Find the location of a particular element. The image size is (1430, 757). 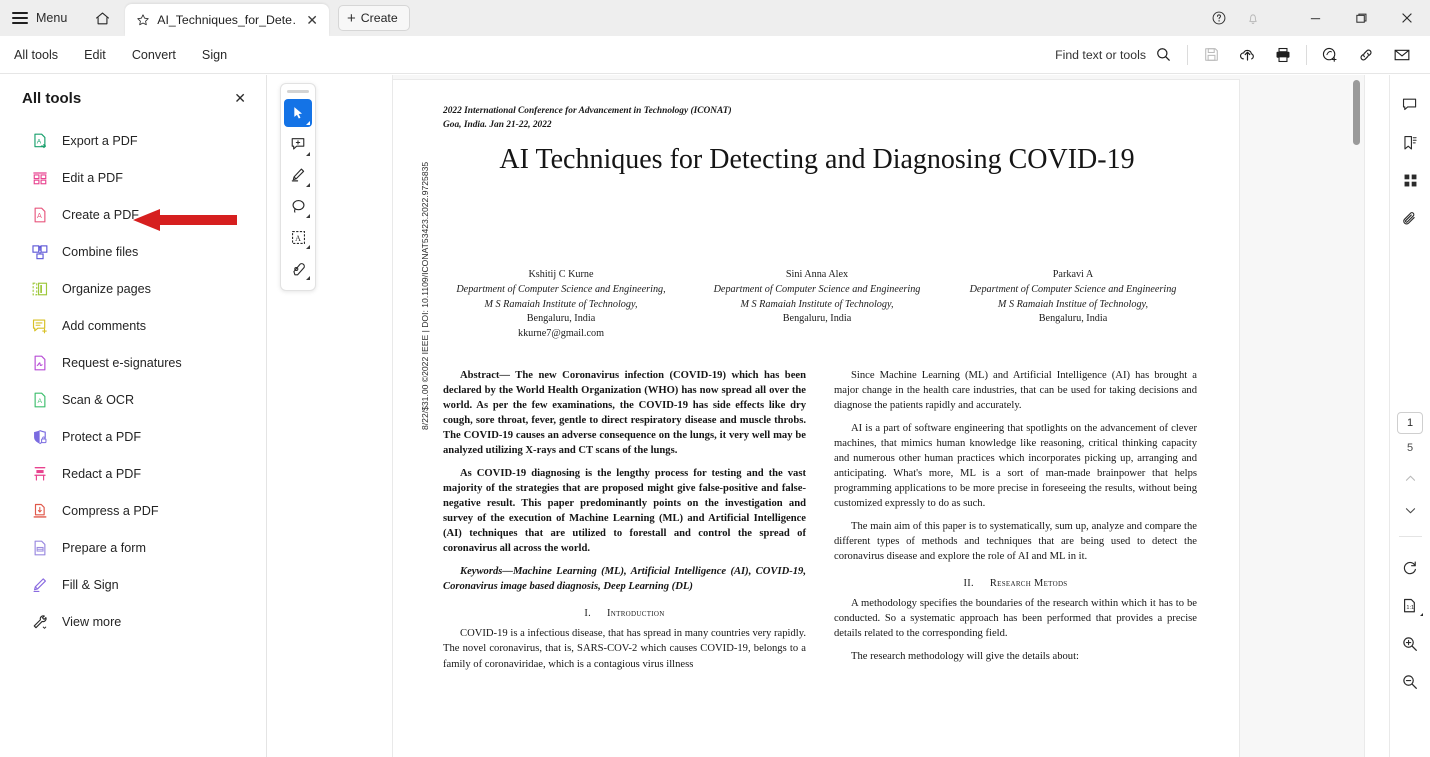

select-cursor-icon is located at coordinates (298, 113).